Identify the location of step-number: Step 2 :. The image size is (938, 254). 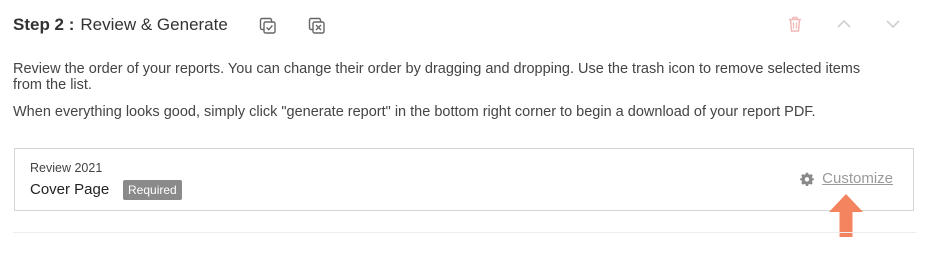
(44, 24).